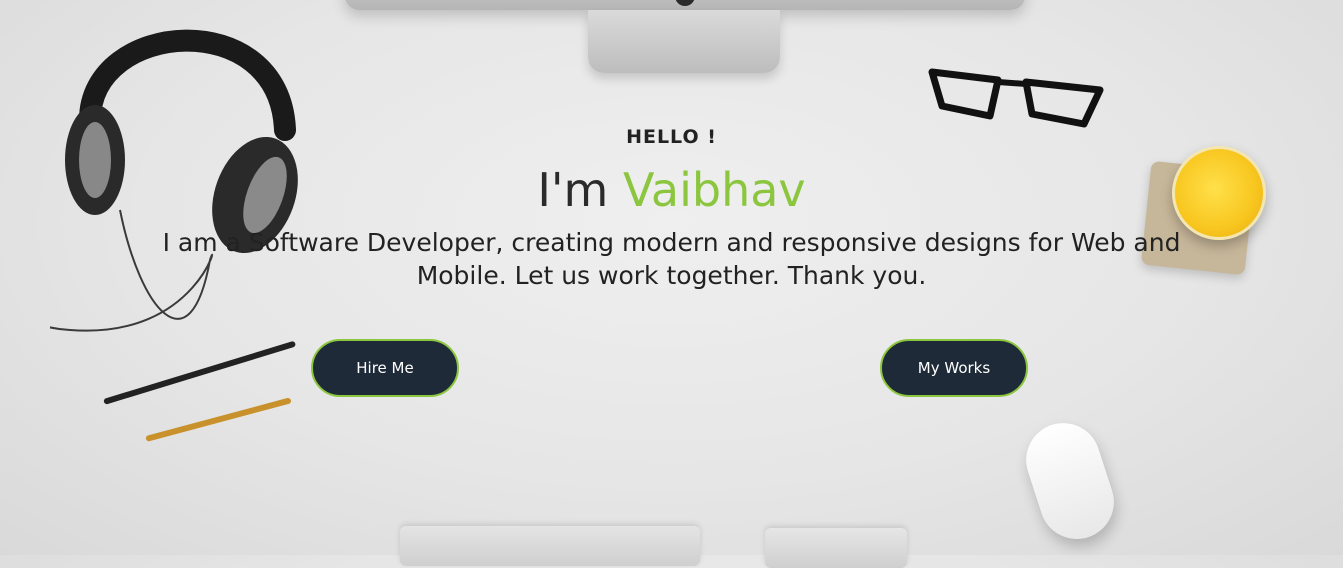 The height and width of the screenshot is (568, 1343). I want to click on keyboard-icon, so click(550, 546).